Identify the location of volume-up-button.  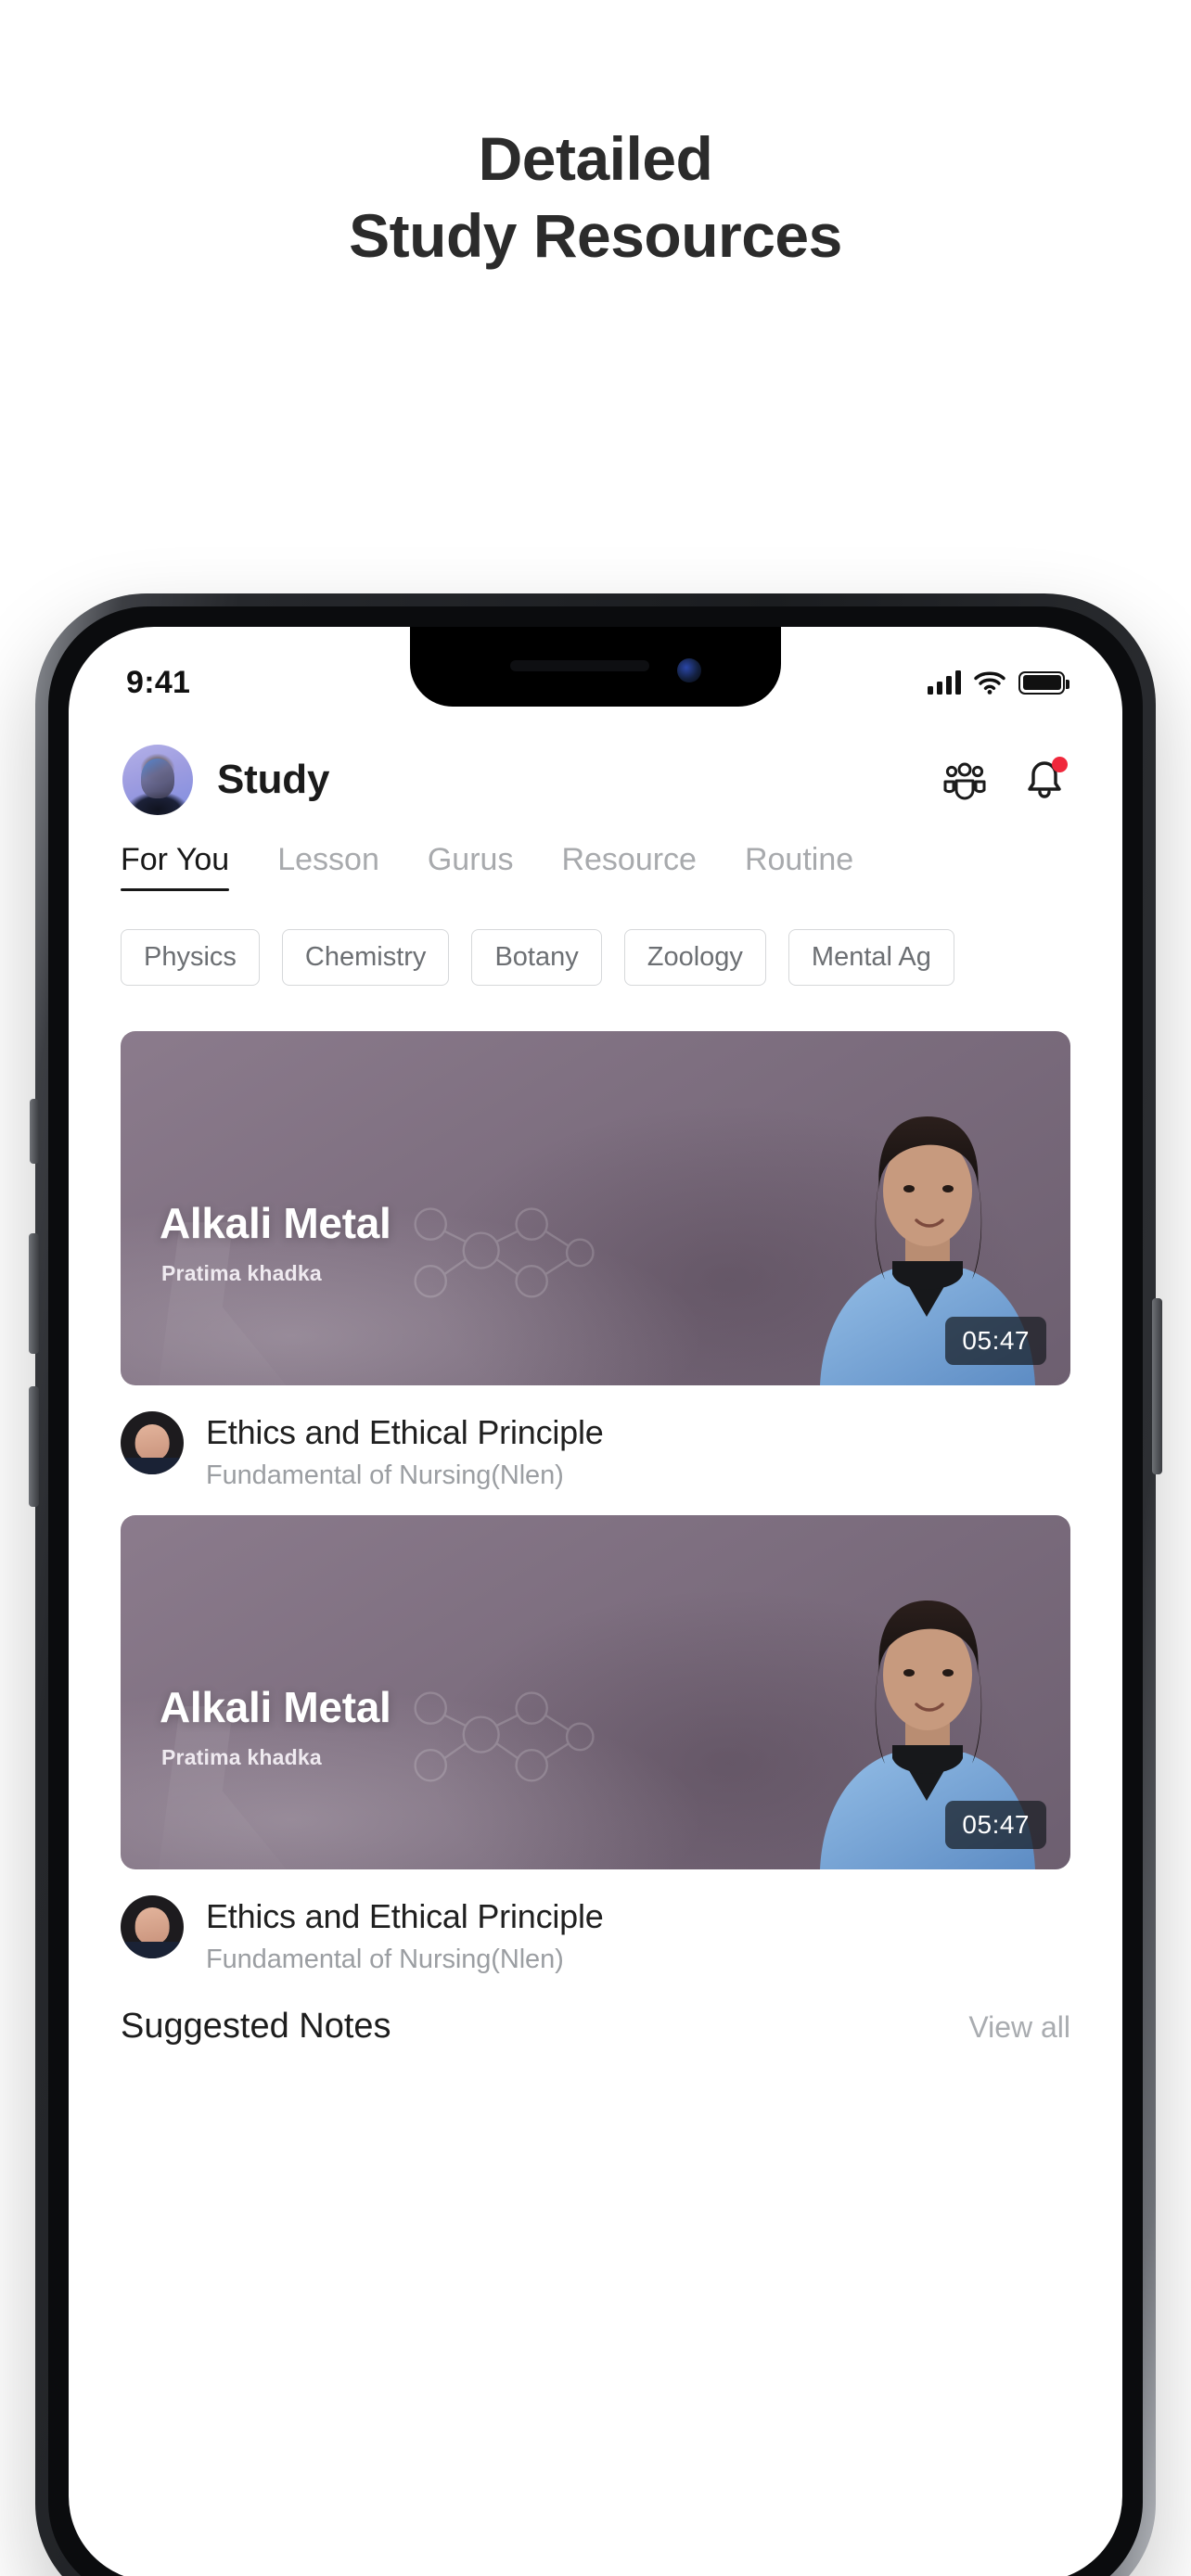
(34, 1293).